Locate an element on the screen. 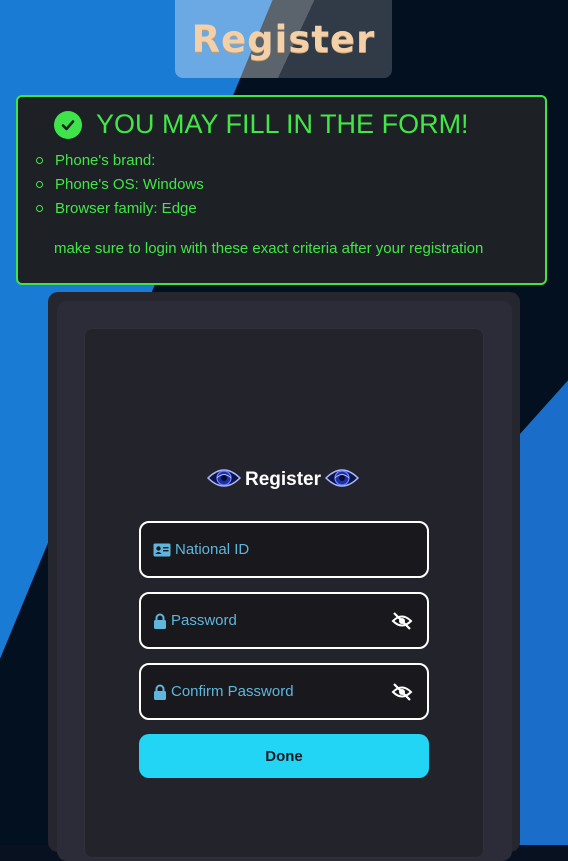  notice-header: YOU MAY FILL IN THE FORM! is located at coordinates (261, 124).